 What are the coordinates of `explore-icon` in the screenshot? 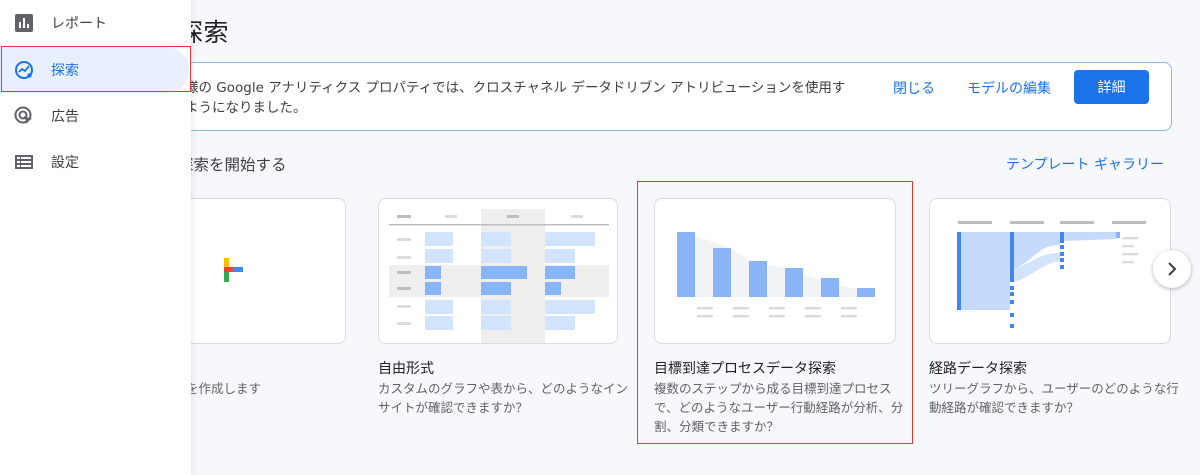 It's located at (24, 70).